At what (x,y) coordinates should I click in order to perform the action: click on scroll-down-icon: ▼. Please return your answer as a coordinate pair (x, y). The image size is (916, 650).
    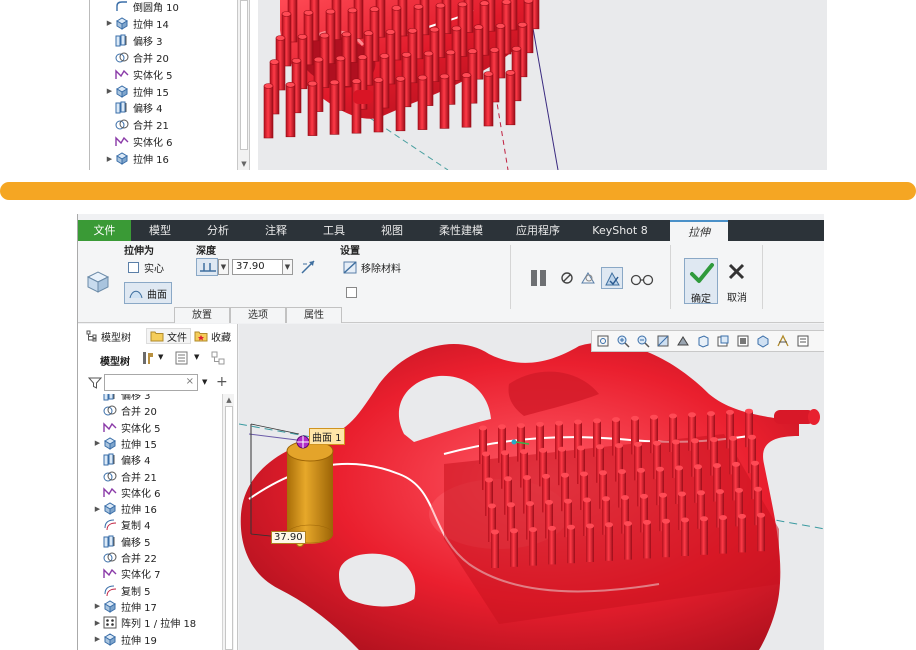
    Looking at the image, I should click on (244, 164).